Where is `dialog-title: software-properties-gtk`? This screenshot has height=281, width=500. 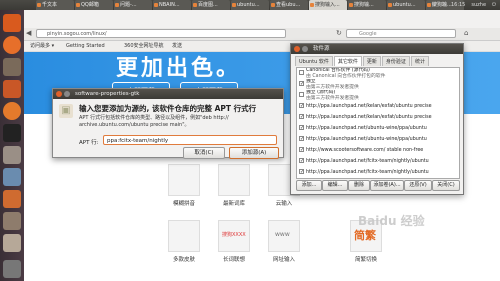
dialog-title: software-properties-gtk is located at coordinates (107, 94).